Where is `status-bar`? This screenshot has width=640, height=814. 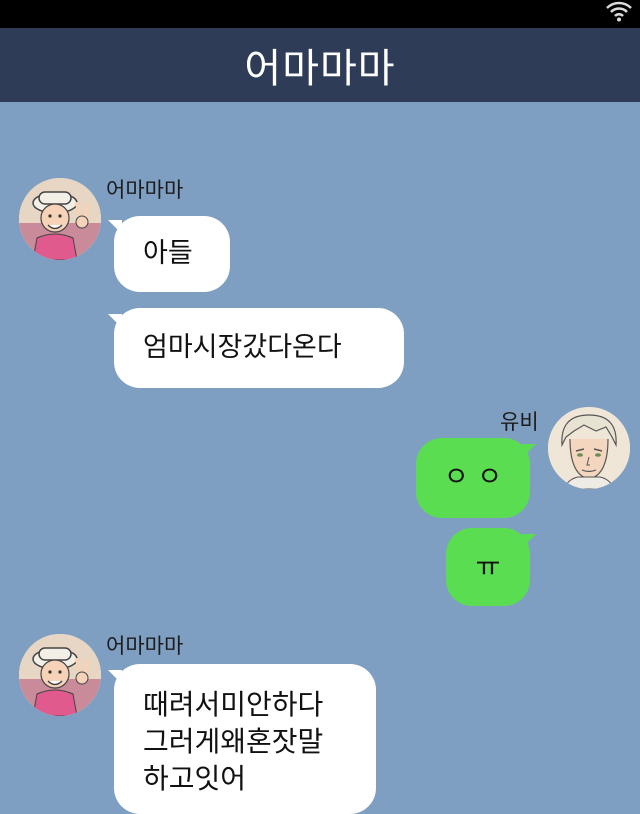 status-bar is located at coordinates (320, 14).